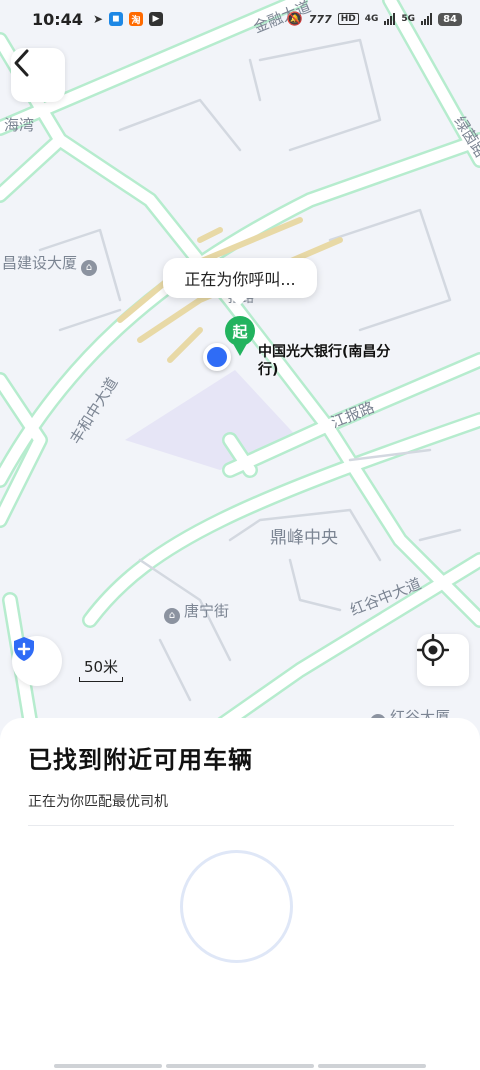 This screenshot has width=480, height=1070. Describe the element at coordinates (37, 661) in the screenshot. I see `safety-shield-button` at that location.